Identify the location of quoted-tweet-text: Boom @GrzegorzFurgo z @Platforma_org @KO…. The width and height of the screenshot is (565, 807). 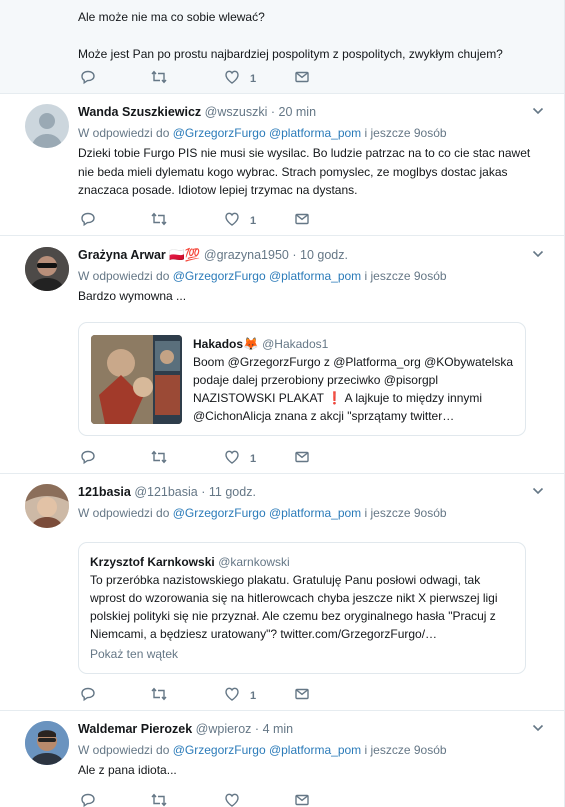
(353, 389).